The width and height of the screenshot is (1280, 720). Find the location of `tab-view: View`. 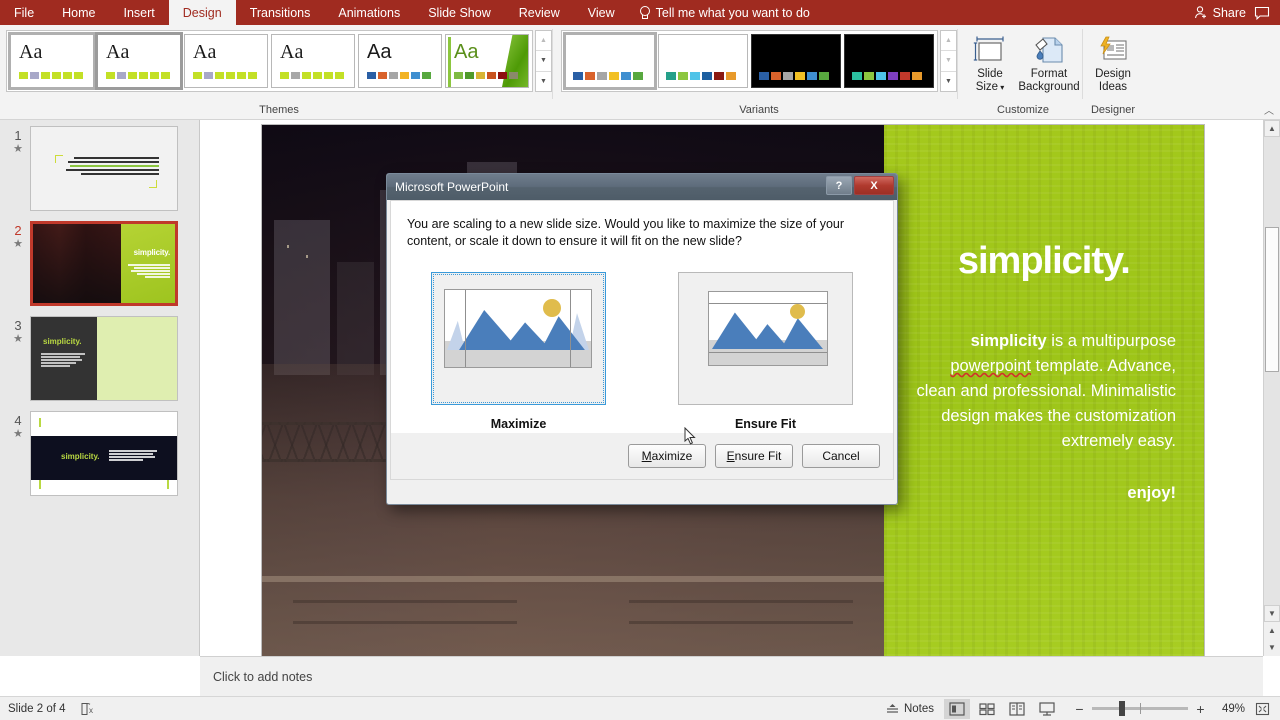

tab-view: View is located at coordinates (601, 12).